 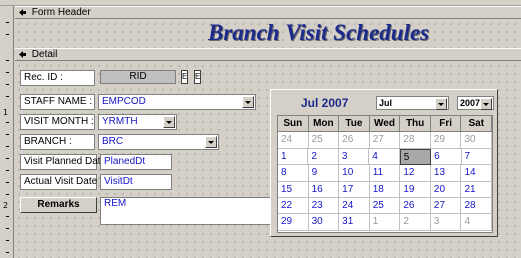 I want to click on calendar-week-row: 15 16 17 18 19 20 21, so click(x=385, y=189).